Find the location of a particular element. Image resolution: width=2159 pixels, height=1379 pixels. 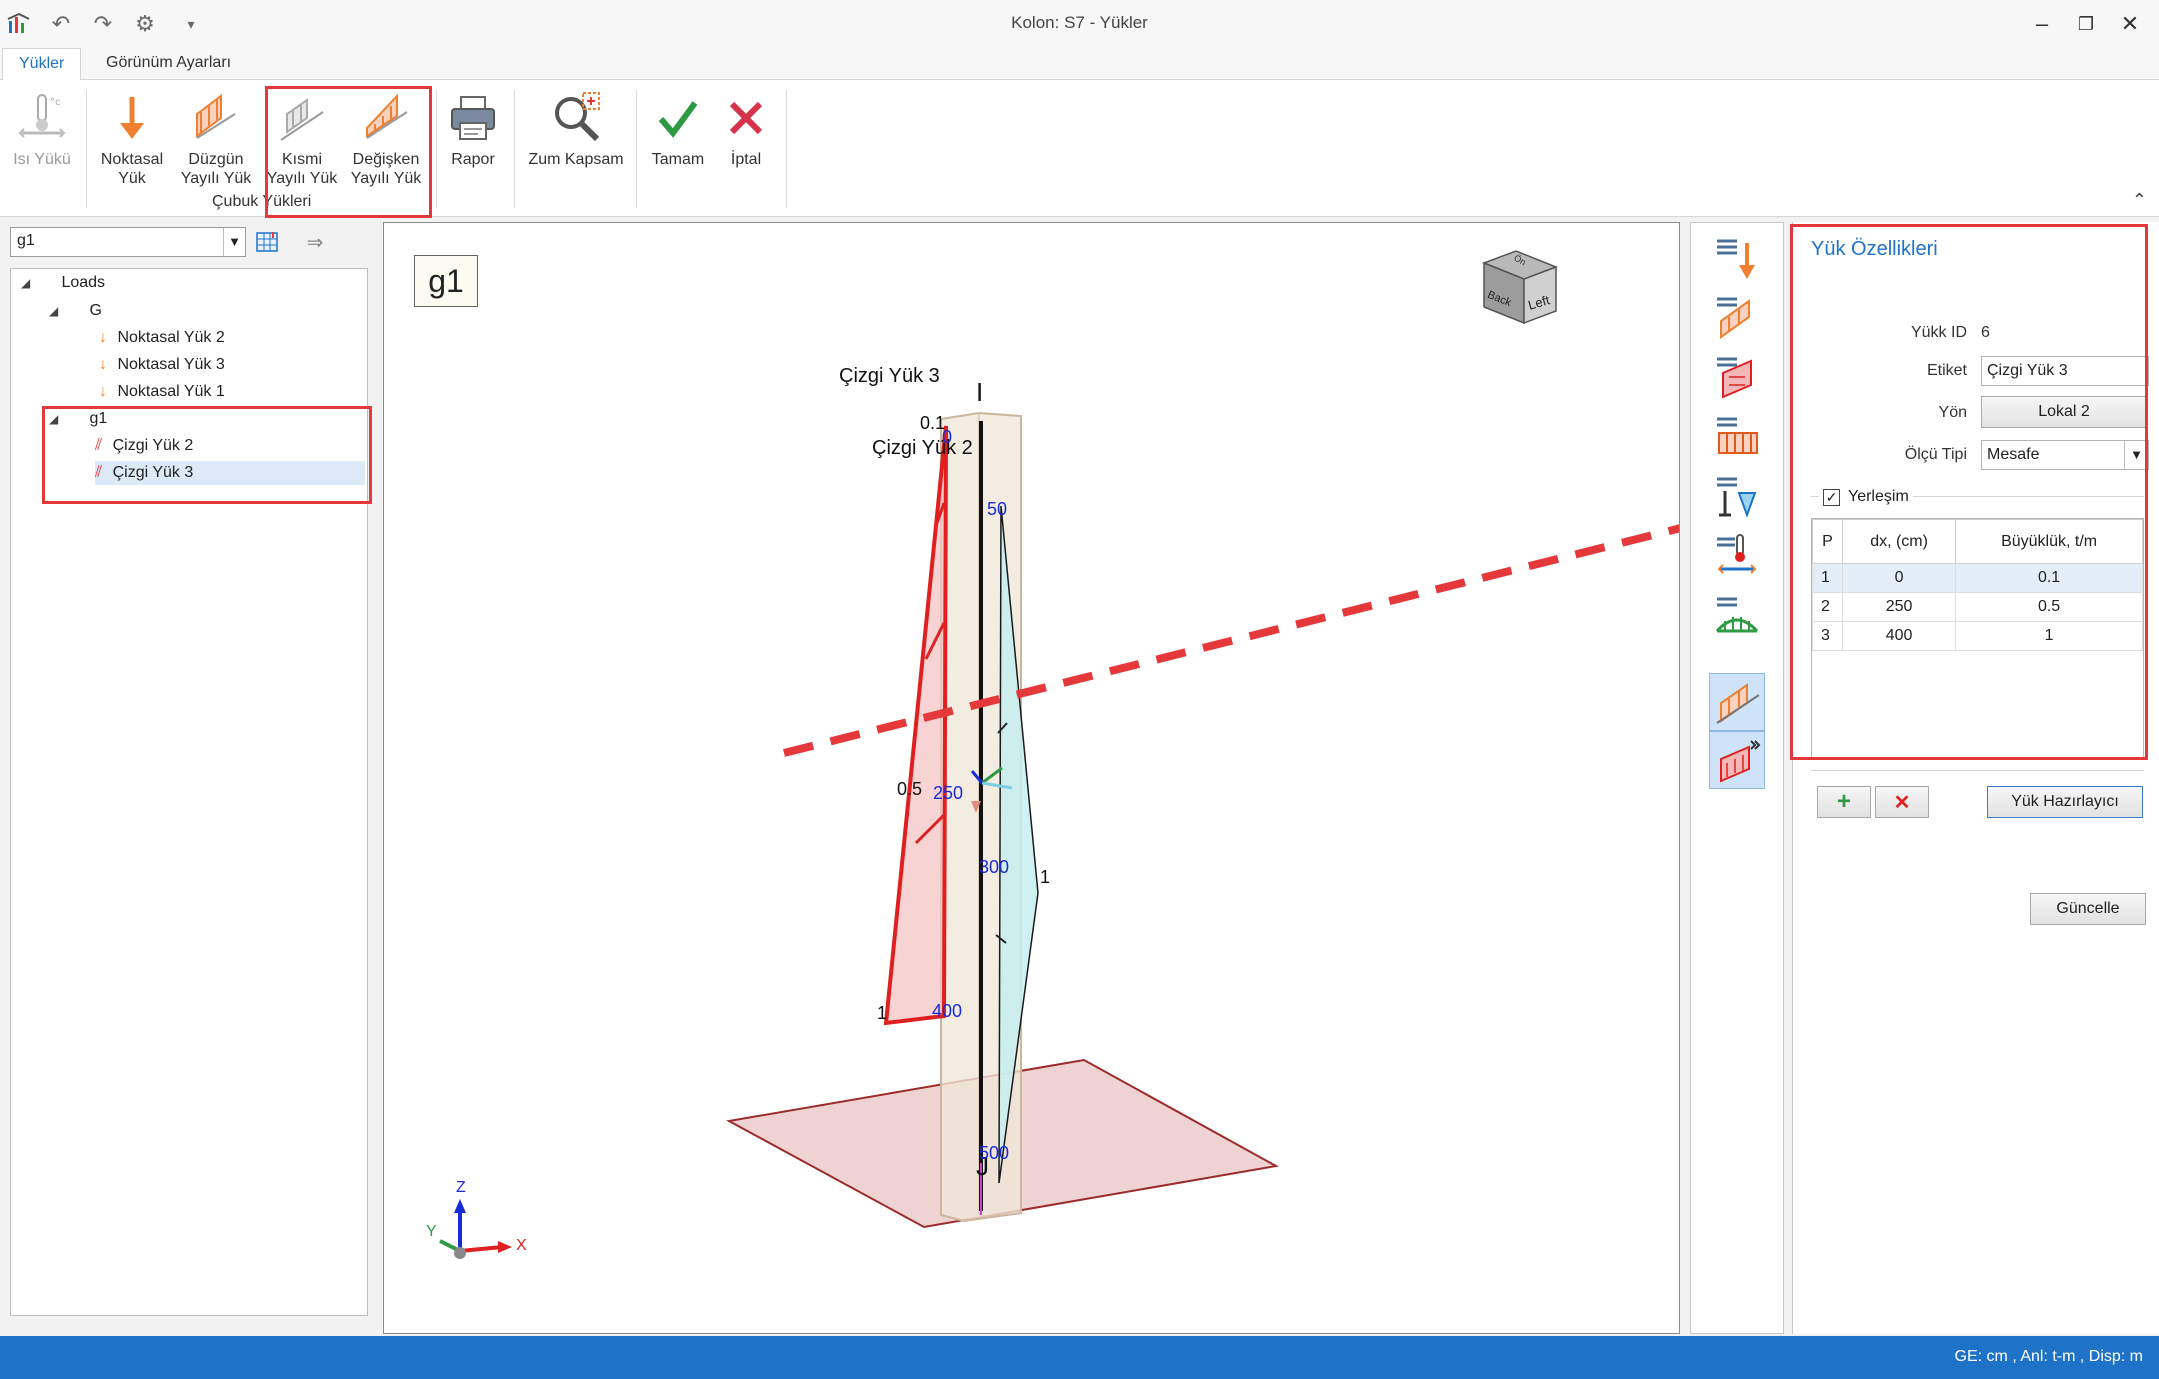

distance-label: 250 is located at coordinates (948, 793).